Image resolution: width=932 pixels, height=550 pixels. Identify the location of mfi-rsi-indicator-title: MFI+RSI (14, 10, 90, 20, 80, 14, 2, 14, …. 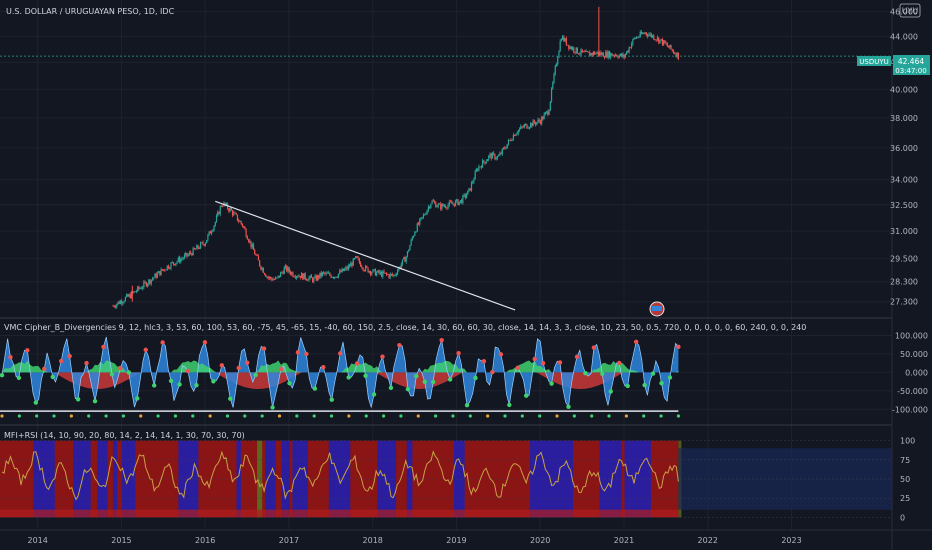
(124, 435).